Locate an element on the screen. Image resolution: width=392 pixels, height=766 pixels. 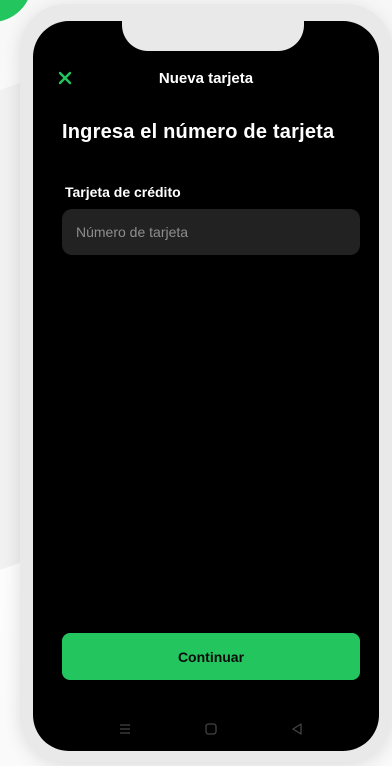
home-icon is located at coordinates (211, 729).